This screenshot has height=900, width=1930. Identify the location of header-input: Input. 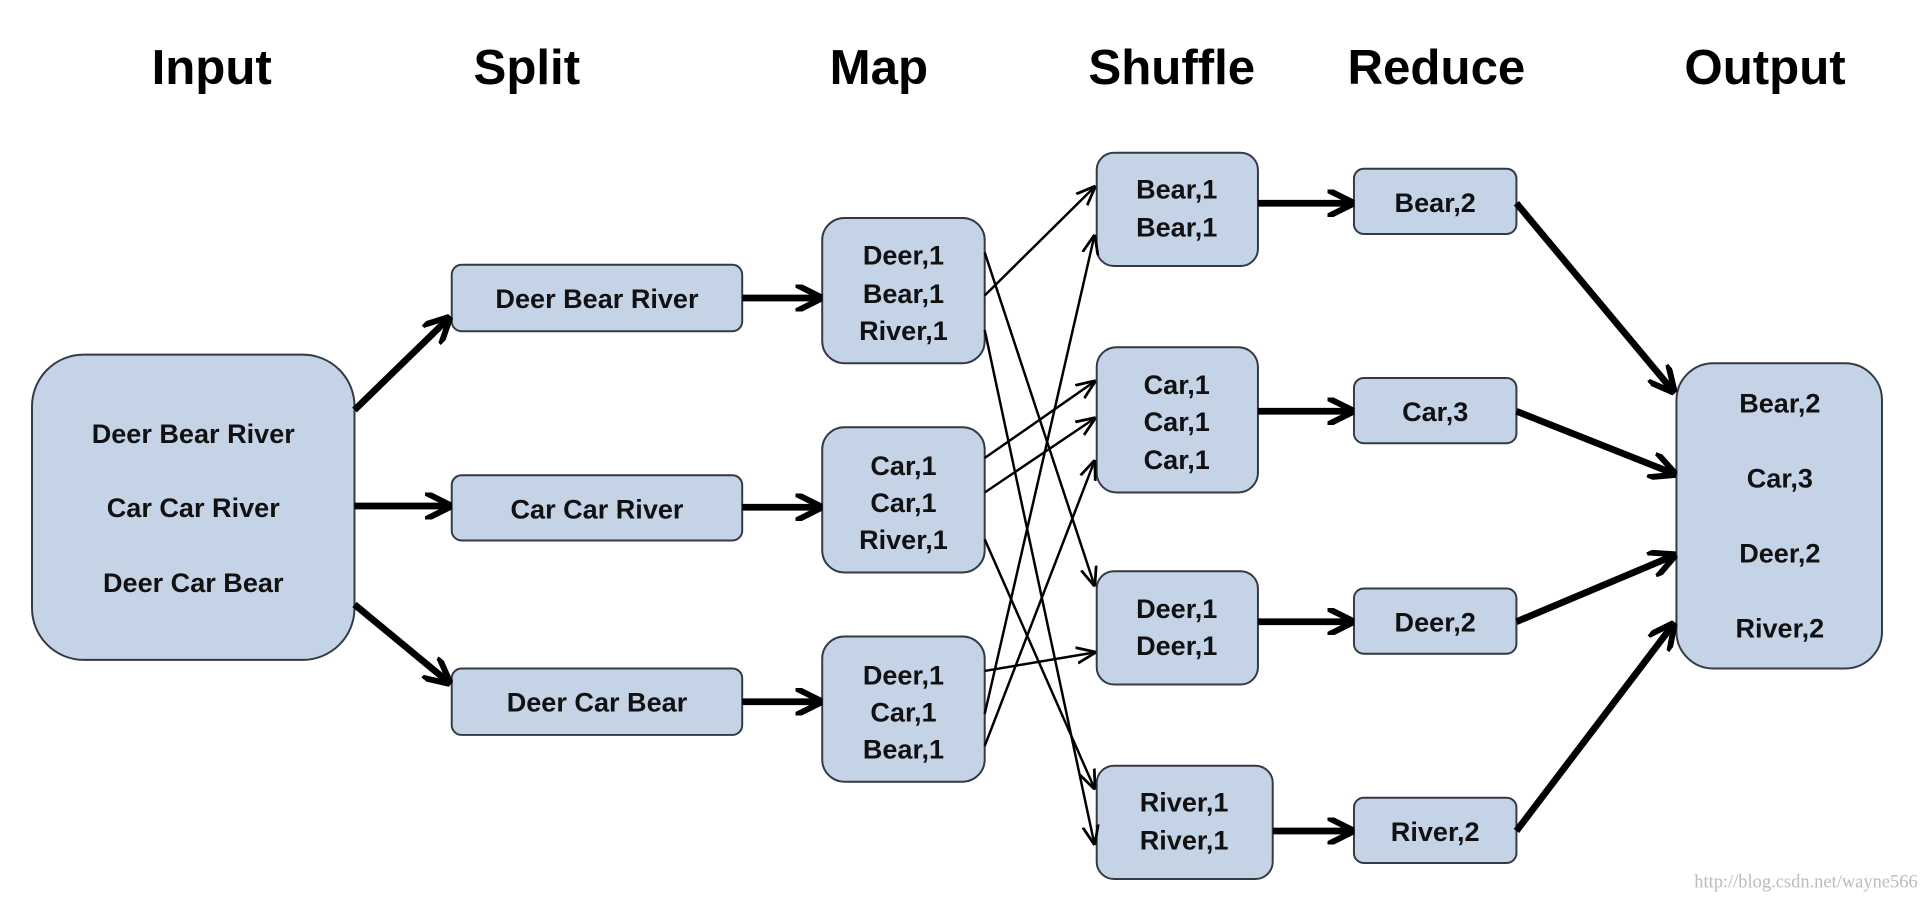
(212, 67).